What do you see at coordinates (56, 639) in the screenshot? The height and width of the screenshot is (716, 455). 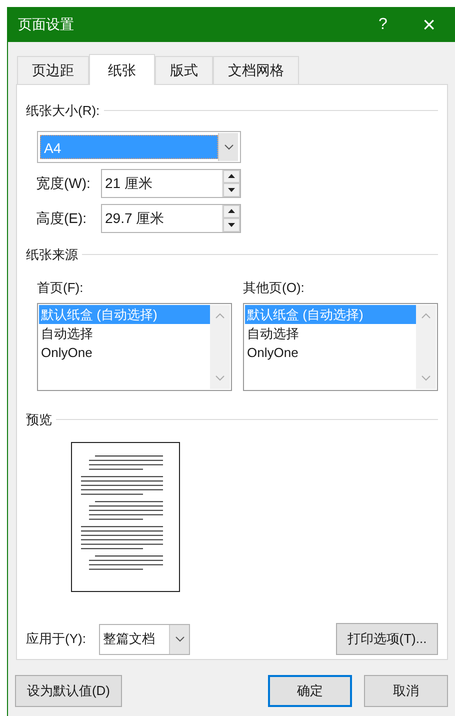 I see `field-label: 应用于(Y):` at bounding box center [56, 639].